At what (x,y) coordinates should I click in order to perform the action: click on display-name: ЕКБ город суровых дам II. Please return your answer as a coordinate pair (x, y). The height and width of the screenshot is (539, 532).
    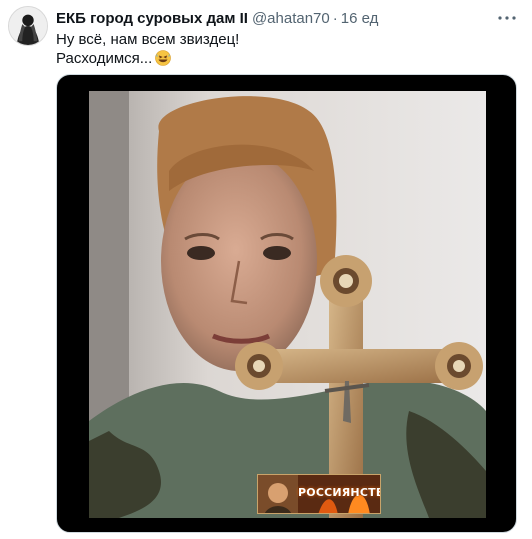
    Looking at the image, I should click on (152, 18).